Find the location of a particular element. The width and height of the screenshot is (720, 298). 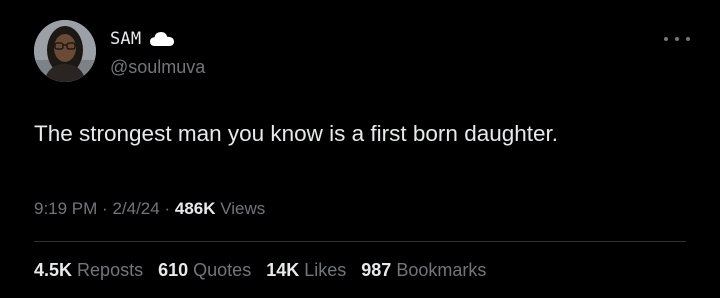

quotes-label: Quotes is located at coordinates (222, 270).